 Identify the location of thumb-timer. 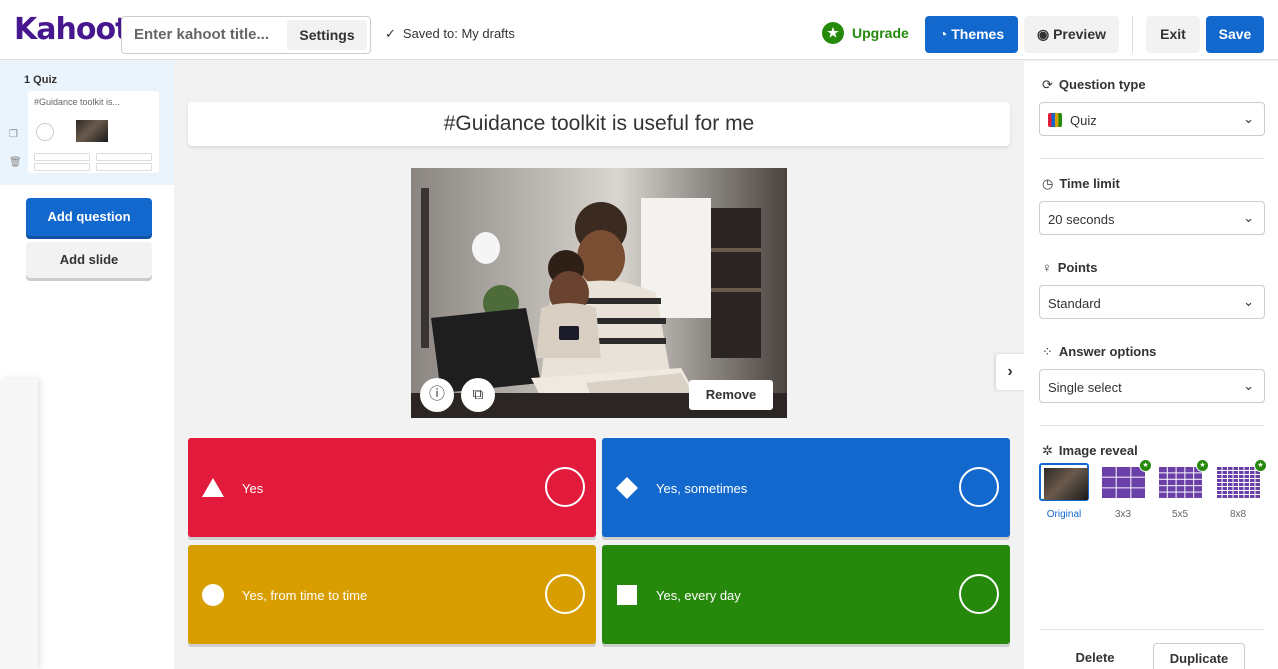
(45, 132).